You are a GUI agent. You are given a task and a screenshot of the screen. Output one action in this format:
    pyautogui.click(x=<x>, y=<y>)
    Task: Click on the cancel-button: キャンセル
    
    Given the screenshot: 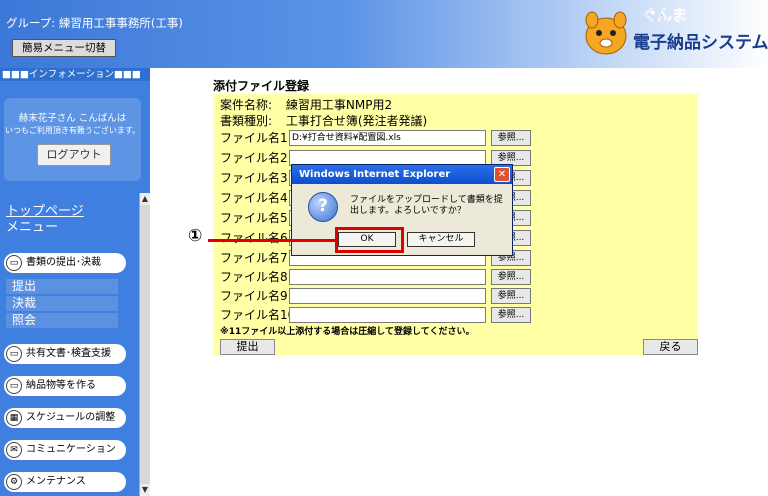 What is the action you would take?
    pyautogui.click(x=441, y=239)
    